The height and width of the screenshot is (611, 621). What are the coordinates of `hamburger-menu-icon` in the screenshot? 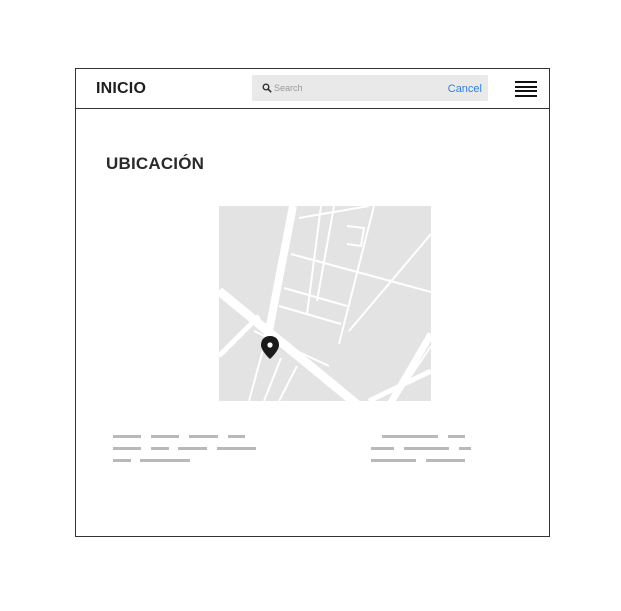 It's located at (526, 89).